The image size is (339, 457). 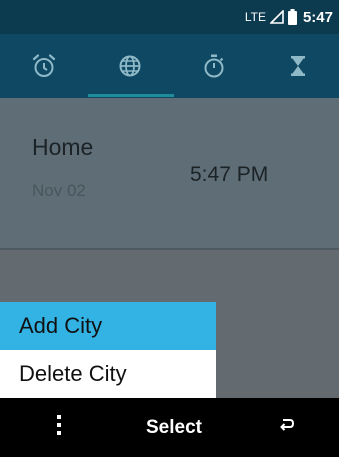 What do you see at coordinates (63, 147) in the screenshot?
I see `city-name: Home` at bounding box center [63, 147].